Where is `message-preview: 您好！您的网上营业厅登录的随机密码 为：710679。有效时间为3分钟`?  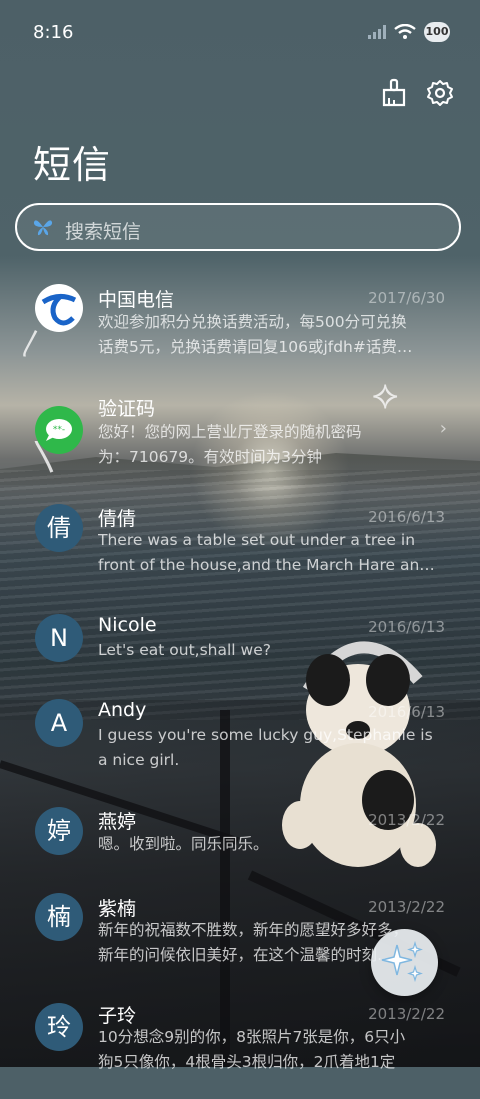 message-preview: 您好！您的网上营业厅登录的随机密码 为：710679。有效时间为3分钟 is located at coordinates (271, 445).